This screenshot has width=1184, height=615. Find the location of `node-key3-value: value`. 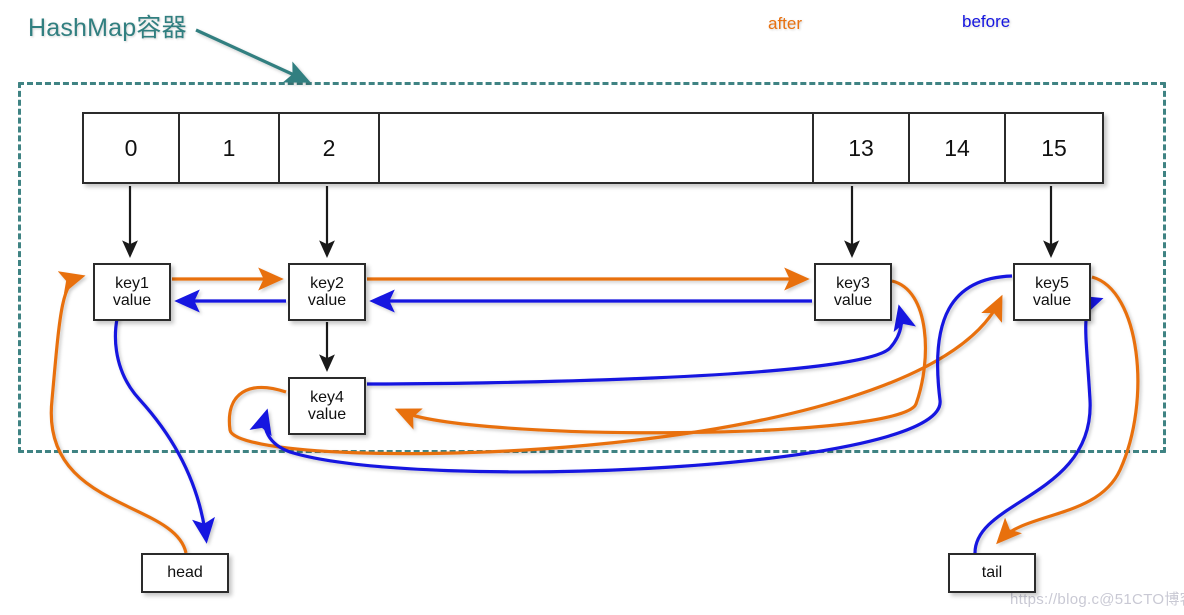

node-key3-value: value is located at coordinates (853, 300).